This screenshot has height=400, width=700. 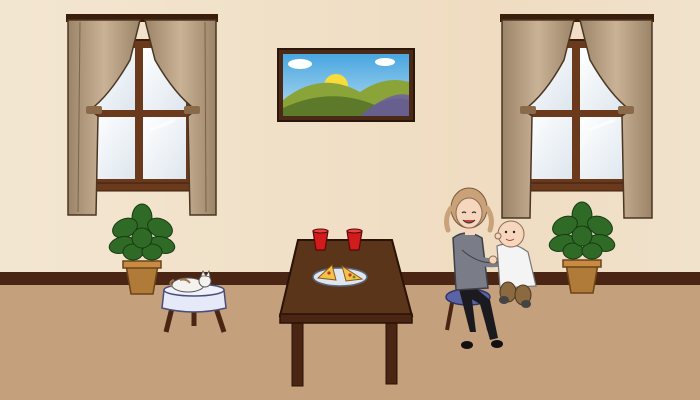 What do you see at coordinates (142, 249) in the screenshot?
I see `potted-plant-left` at bounding box center [142, 249].